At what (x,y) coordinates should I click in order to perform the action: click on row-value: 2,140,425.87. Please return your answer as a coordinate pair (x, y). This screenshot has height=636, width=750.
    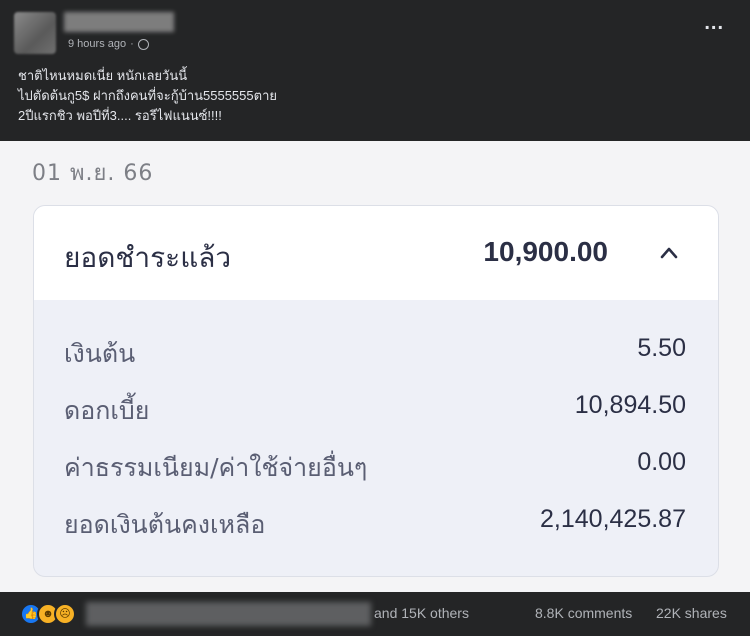
    Looking at the image, I should click on (613, 519).